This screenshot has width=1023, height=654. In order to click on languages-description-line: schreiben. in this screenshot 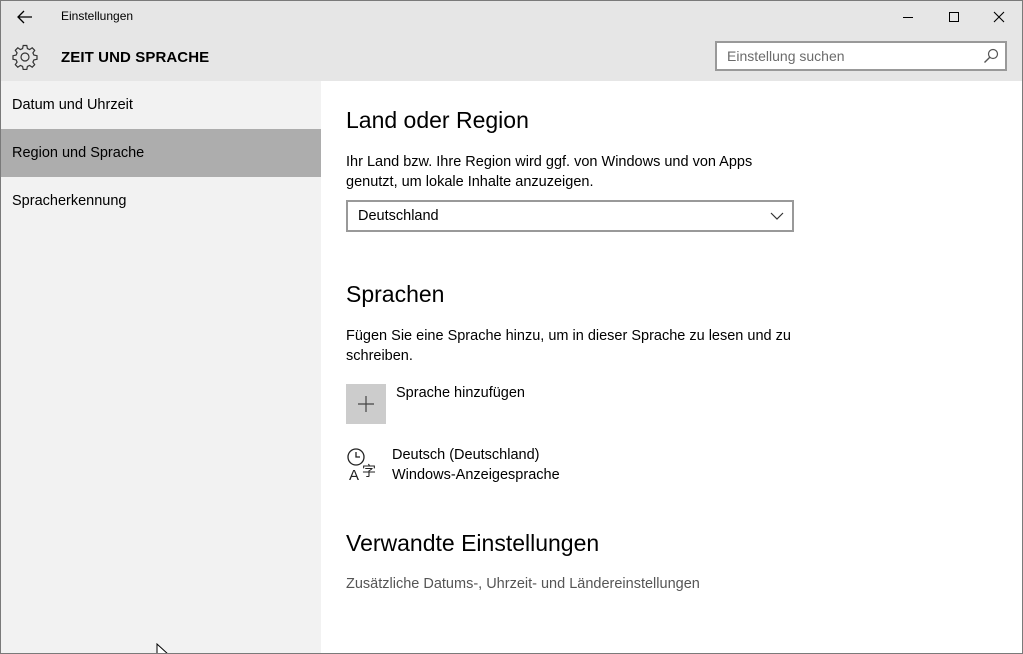, I will do `click(379, 356)`.